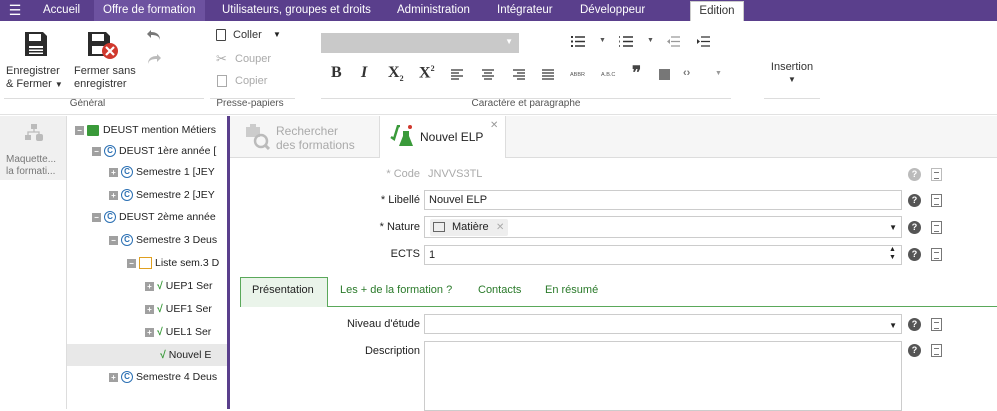  Describe the element at coordinates (686, 73) in the screenshot. I see `code-icon: ‹›` at that location.